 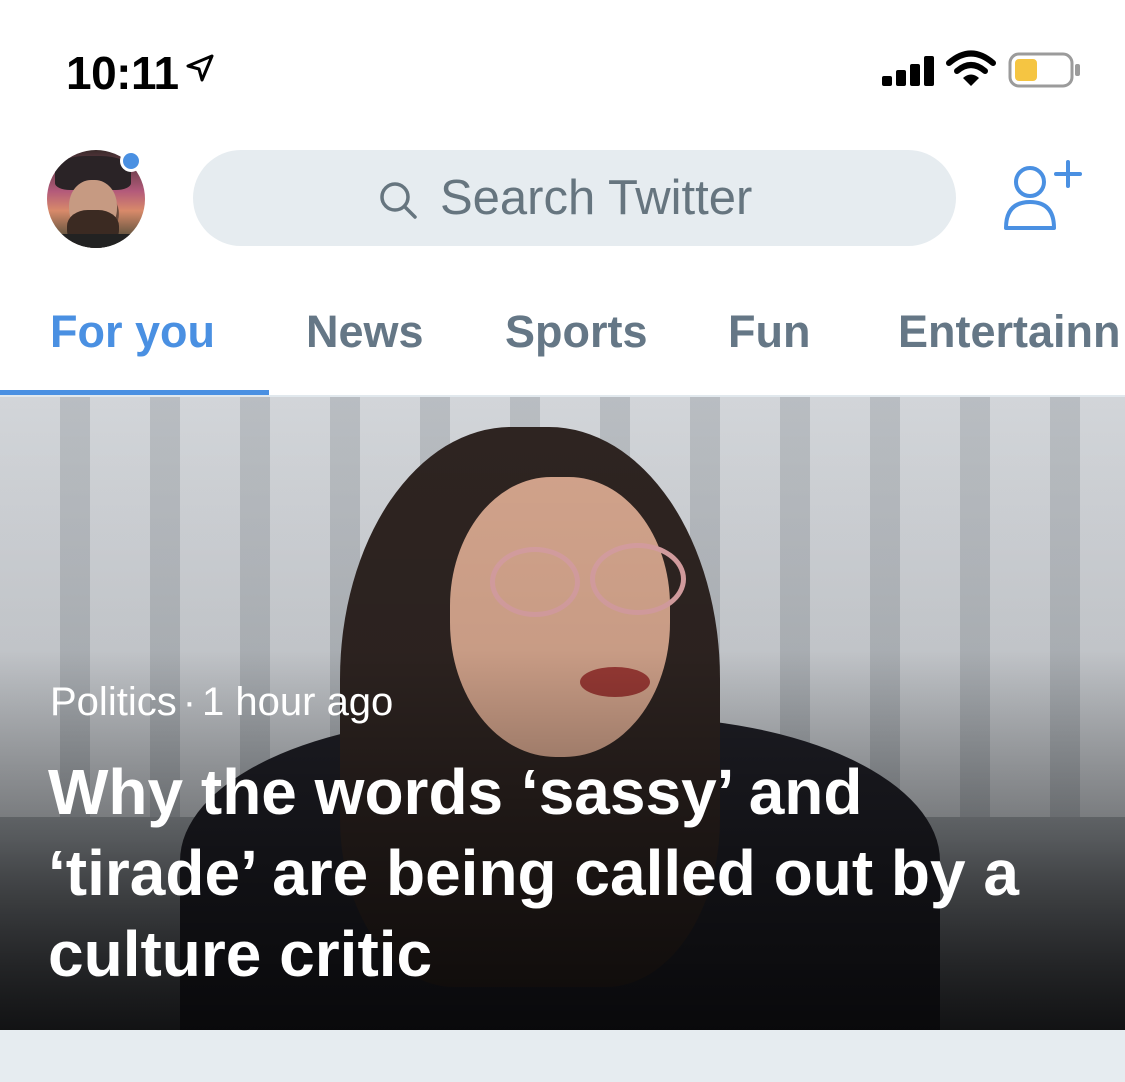 What do you see at coordinates (131, 161) in the screenshot?
I see `notification-dot` at bounding box center [131, 161].